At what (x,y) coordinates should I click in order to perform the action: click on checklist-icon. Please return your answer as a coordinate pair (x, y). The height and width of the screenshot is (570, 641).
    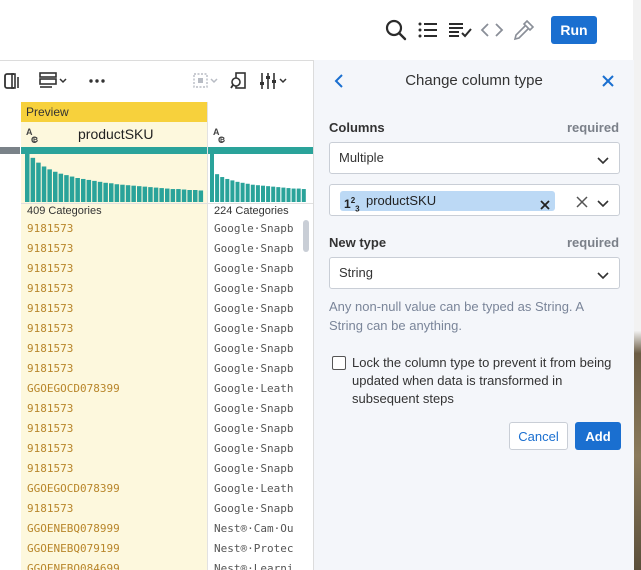
    Looking at the image, I should click on (460, 30).